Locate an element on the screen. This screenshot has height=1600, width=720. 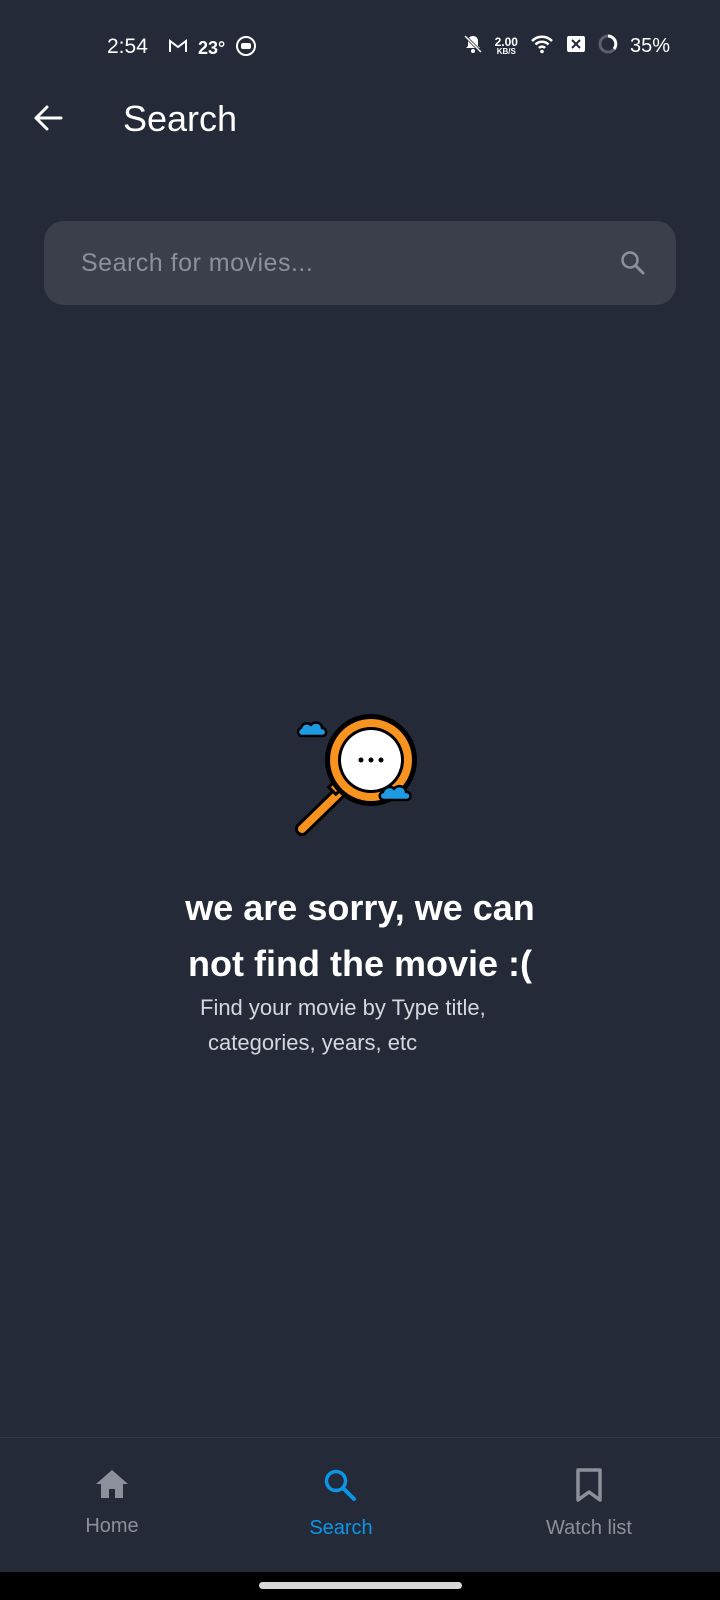
status-time: 2:54 is located at coordinates (127, 46).